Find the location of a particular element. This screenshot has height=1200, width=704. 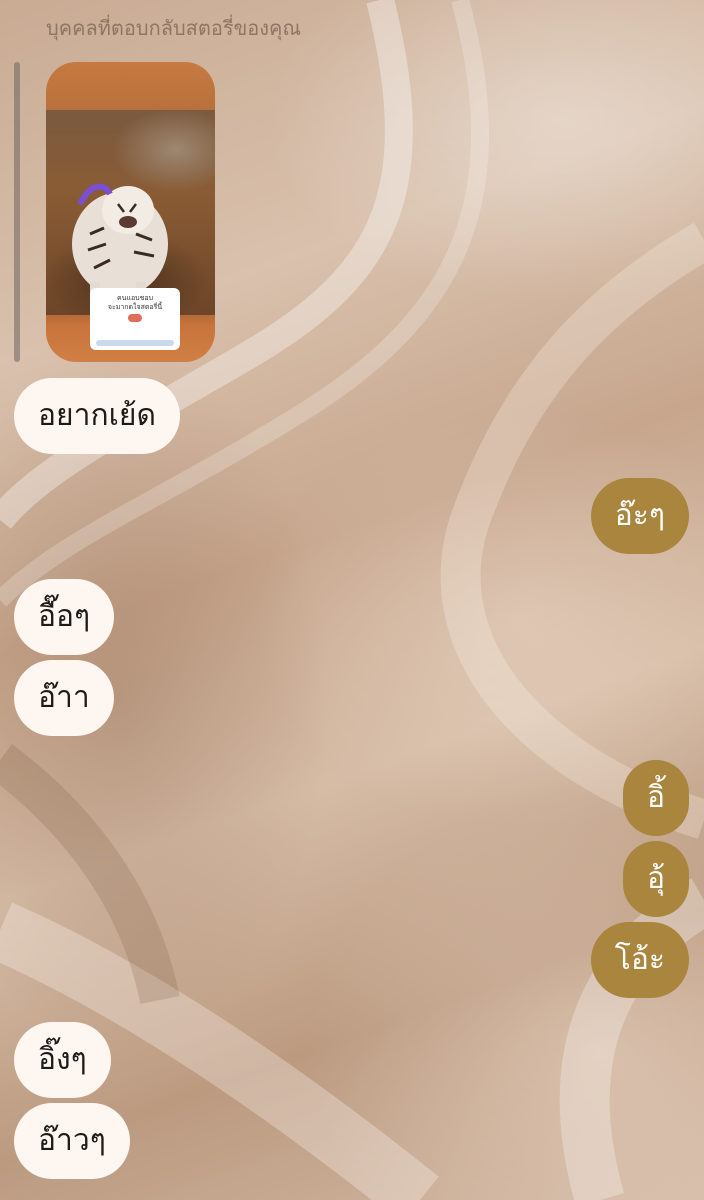

message-bubble-outgoing: โอ้ะ is located at coordinates (639, 960).